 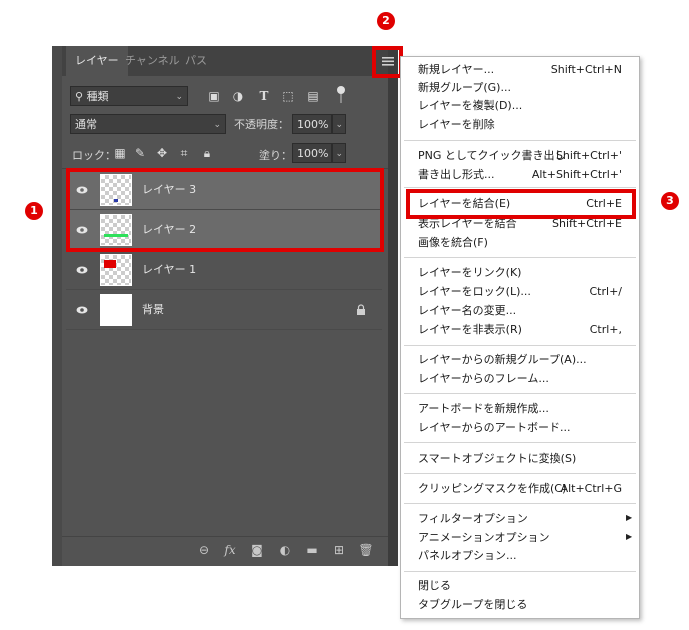 What do you see at coordinates (224, 270) in the screenshot?
I see `layer-row-1: レイヤー 1` at bounding box center [224, 270].